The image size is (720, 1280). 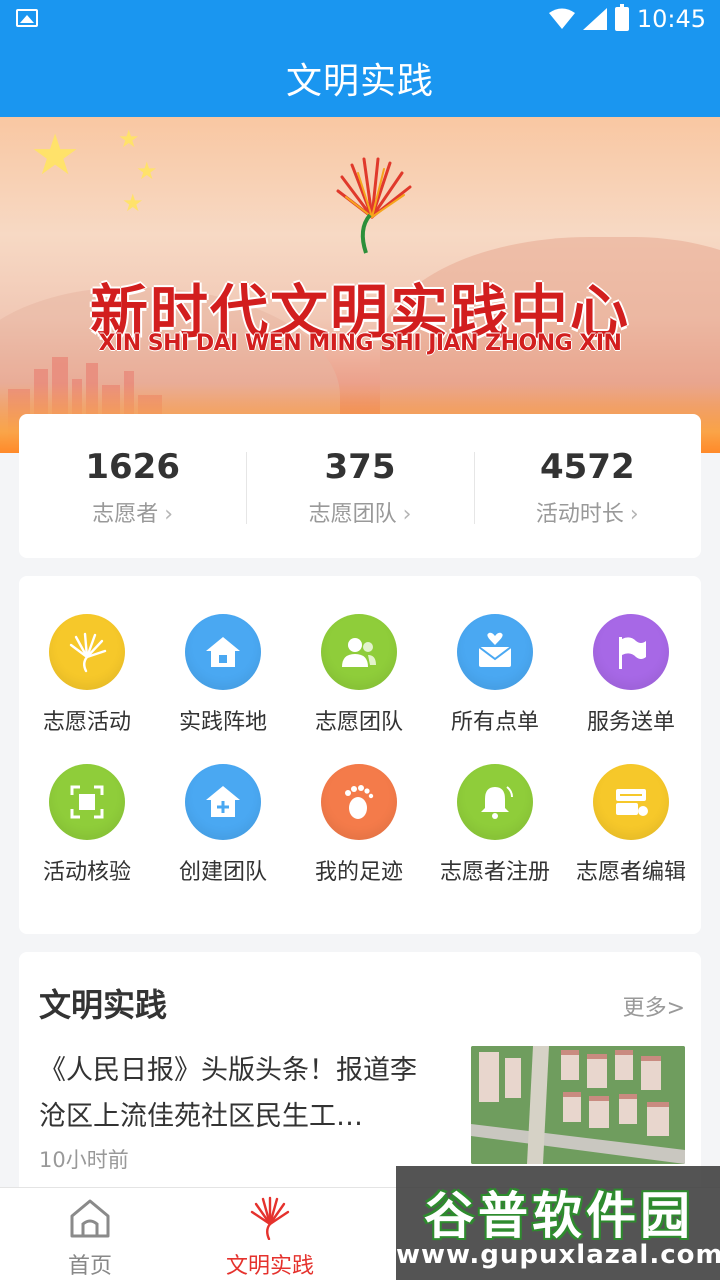 I want to click on status-bar: 10:45, so click(x=360, y=19).